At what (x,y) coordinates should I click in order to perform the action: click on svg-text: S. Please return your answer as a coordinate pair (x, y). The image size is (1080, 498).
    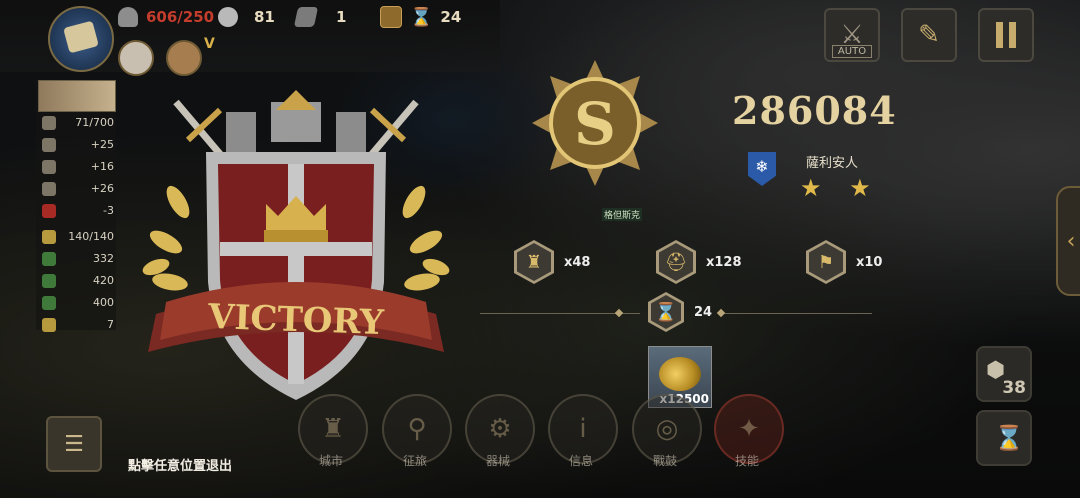
    Looking at the image, I should click on (595, 124).